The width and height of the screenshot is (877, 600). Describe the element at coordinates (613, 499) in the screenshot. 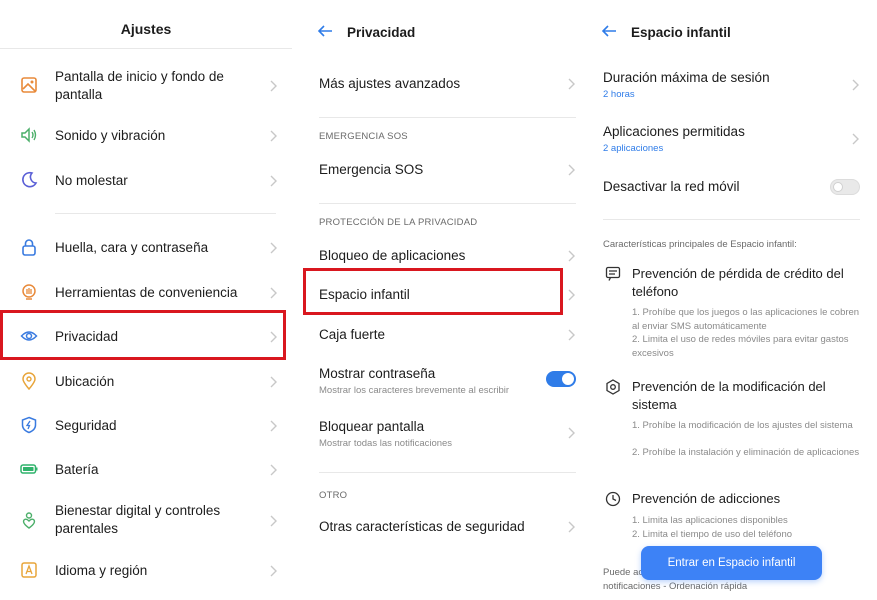

I see `clock-icon` at that location.